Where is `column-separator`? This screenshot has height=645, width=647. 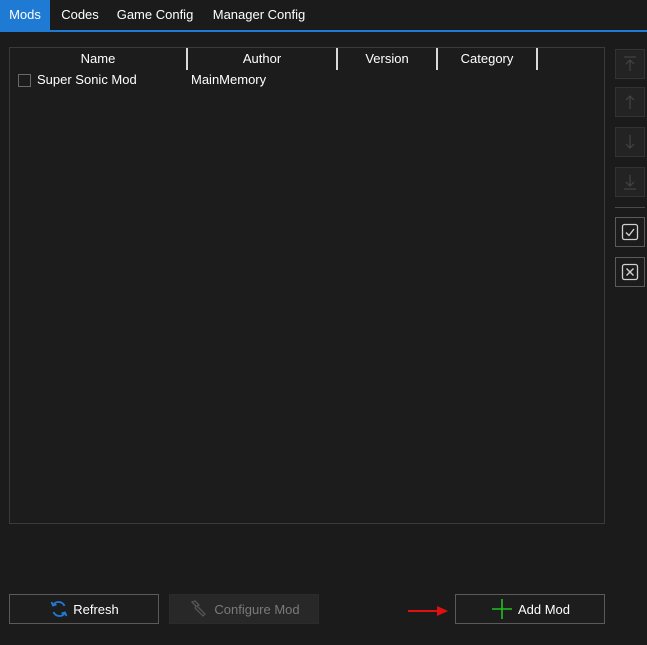 column-separator is located at coordinates (537, 59).